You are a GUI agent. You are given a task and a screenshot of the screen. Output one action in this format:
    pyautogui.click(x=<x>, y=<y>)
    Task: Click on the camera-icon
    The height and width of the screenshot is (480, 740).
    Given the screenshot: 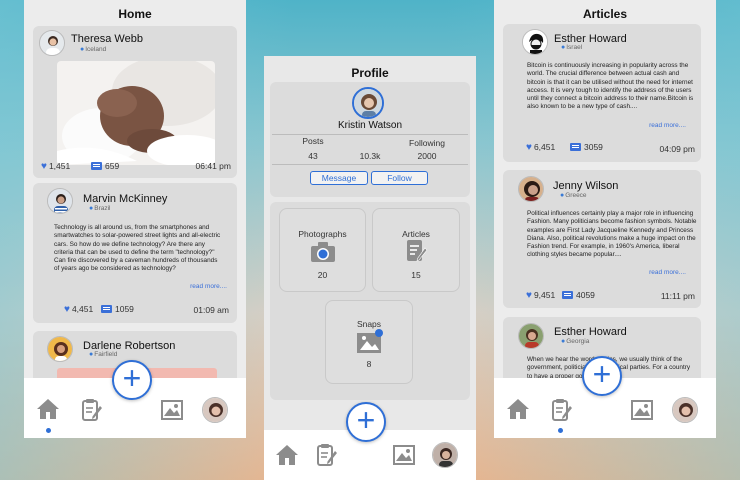 What is the action you would take?
    pyautogui.click(x=323, y=252)
    